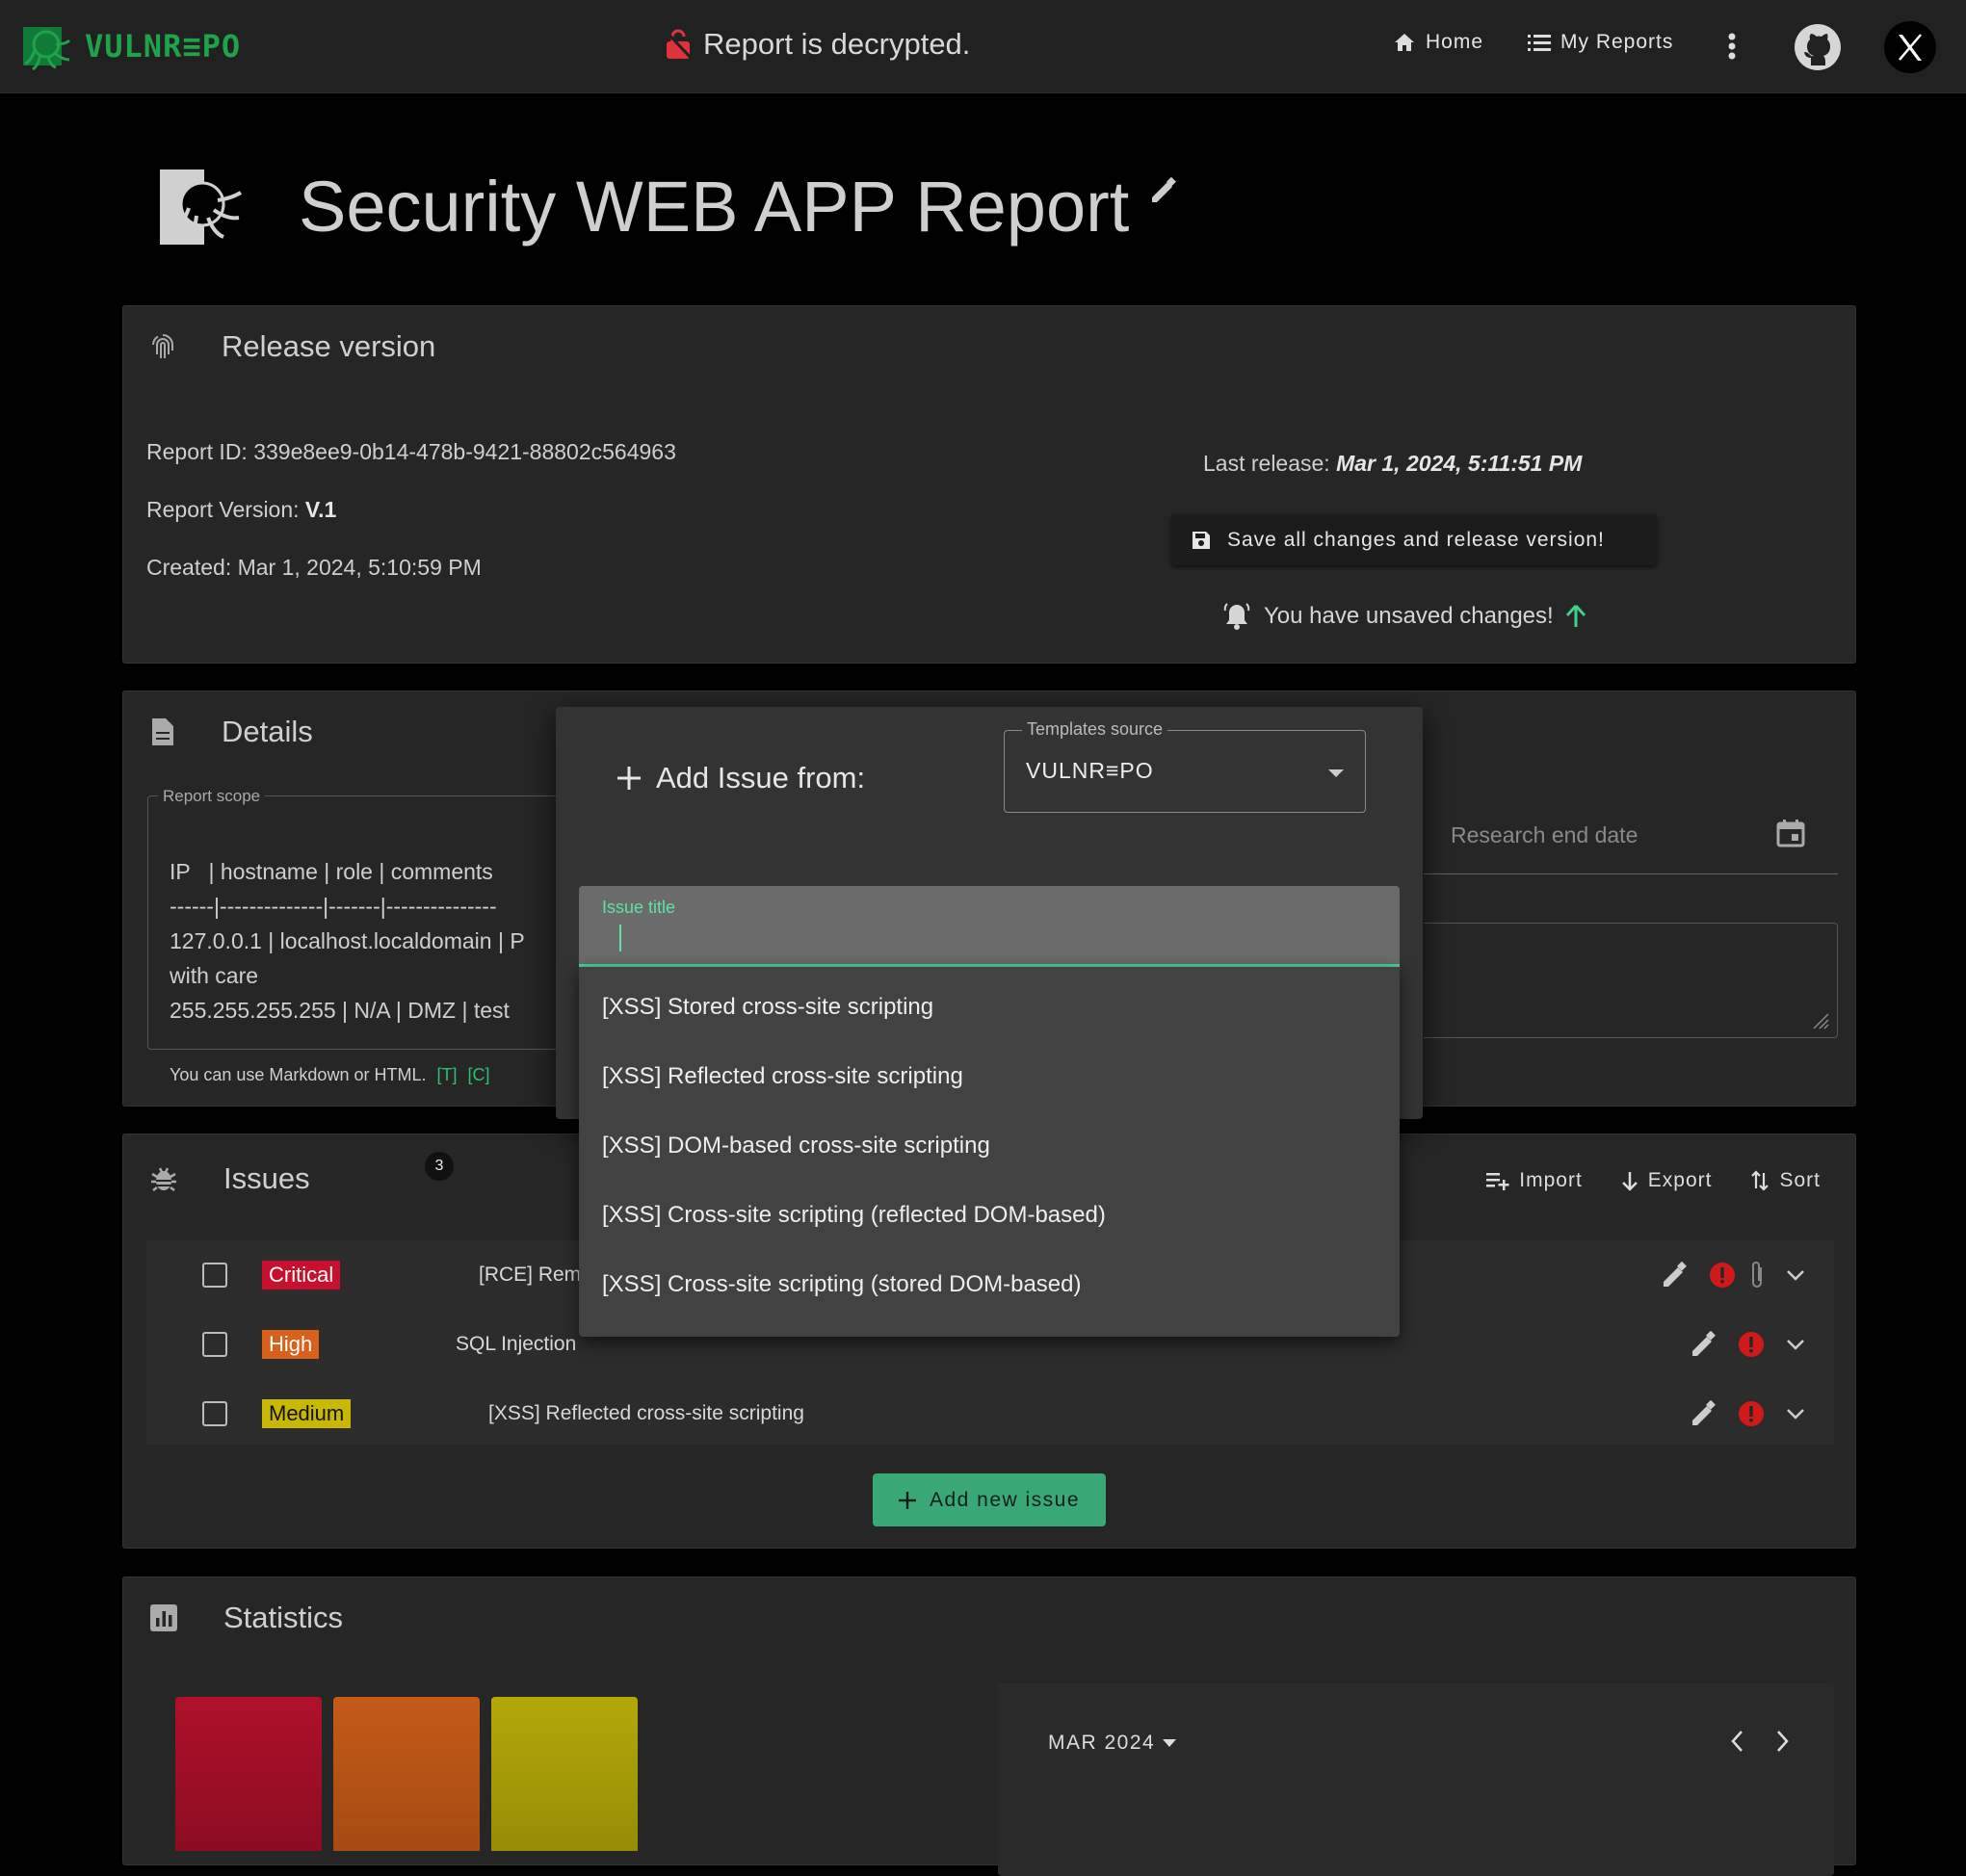 This screenshot has height=1876, width=1966. What do you see at coordinates (163, 346) in the screenshot?
I see `fingerprint-icon` at bounding box center [163, 346].